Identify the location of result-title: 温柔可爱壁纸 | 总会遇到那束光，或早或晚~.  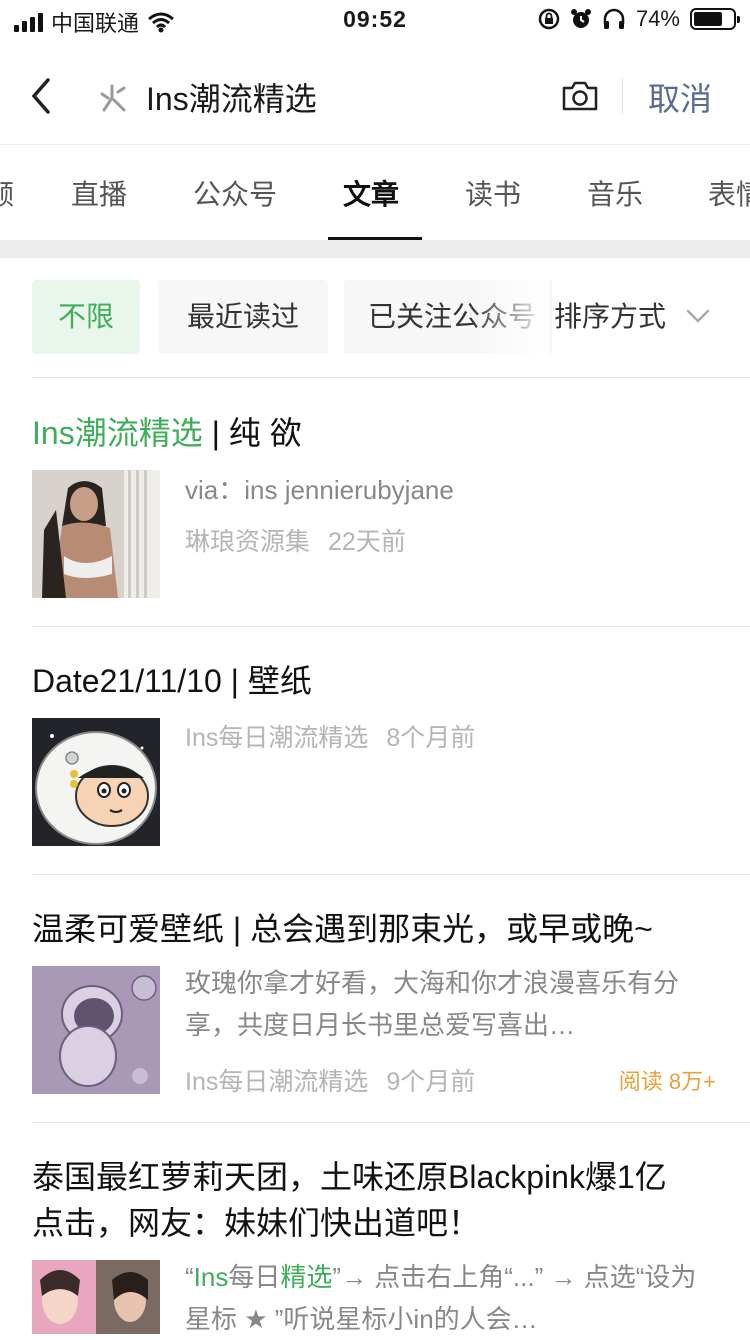
(342, 927).